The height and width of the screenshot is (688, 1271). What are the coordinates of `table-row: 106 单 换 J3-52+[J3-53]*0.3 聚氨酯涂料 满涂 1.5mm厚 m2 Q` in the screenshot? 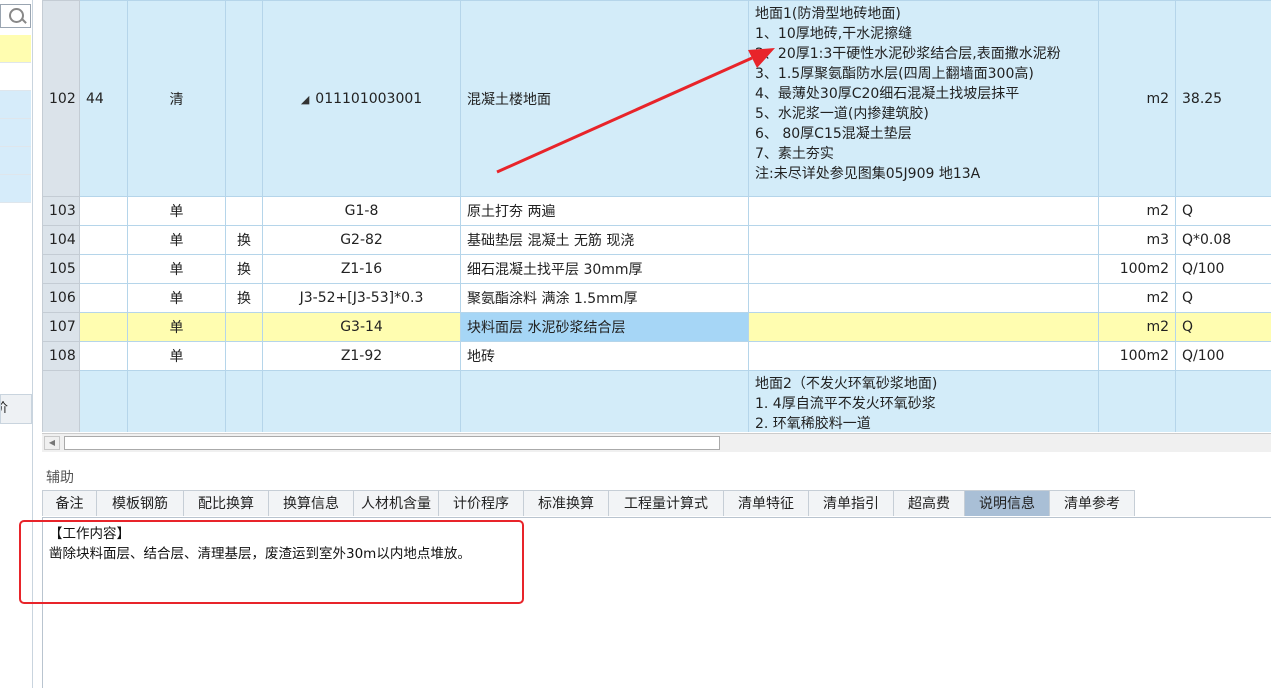 It's located at (656, 298).